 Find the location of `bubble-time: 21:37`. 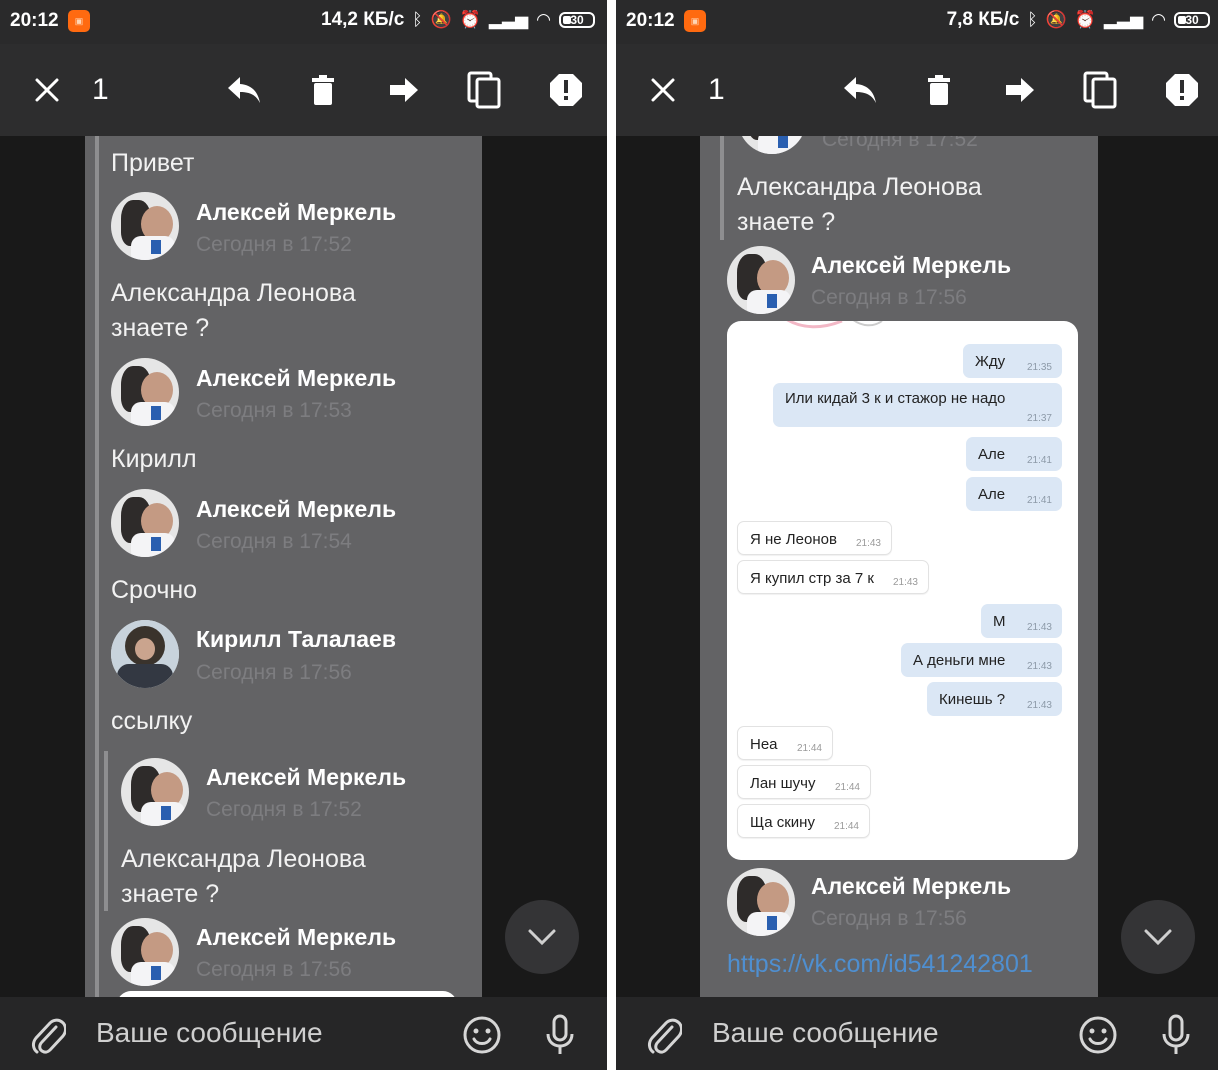

bubble-time: 21:37 is located at coordinates (1039, 418).